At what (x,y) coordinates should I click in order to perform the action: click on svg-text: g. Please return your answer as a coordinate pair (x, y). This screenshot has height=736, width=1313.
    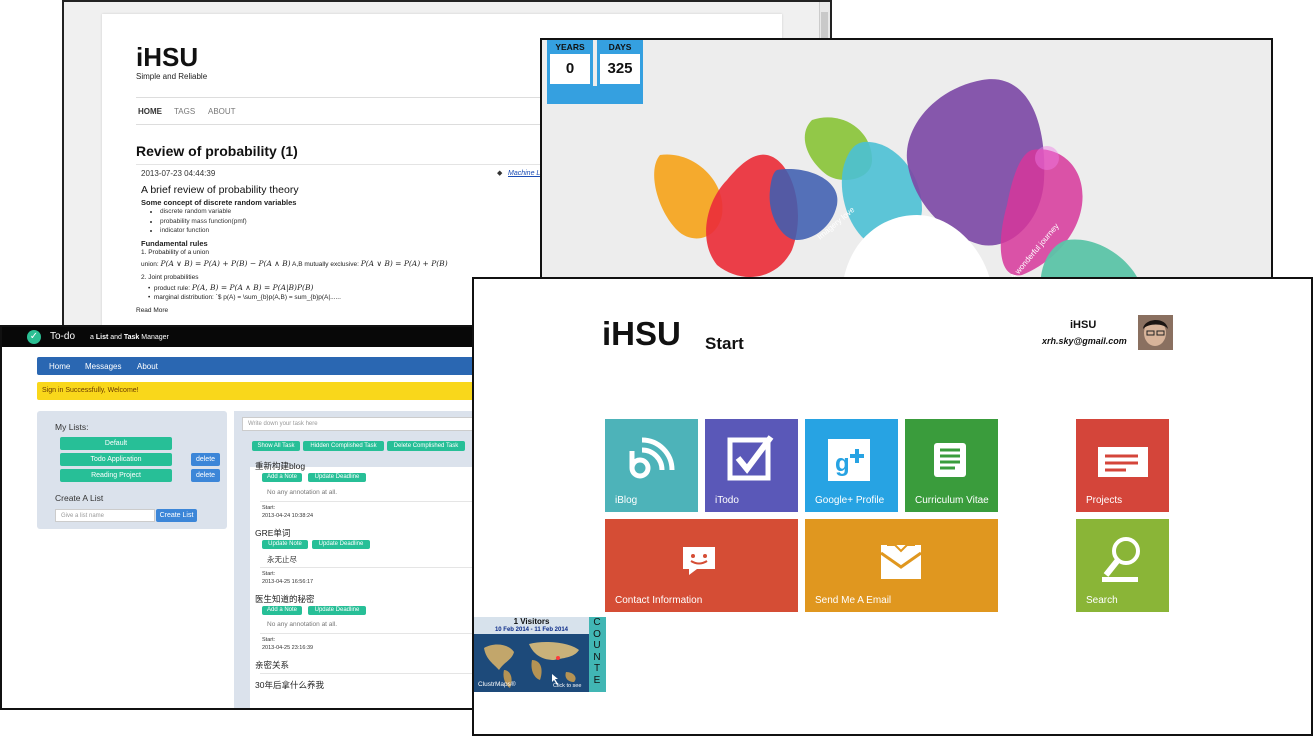
    Looking at the image, I should click on (842, 463).